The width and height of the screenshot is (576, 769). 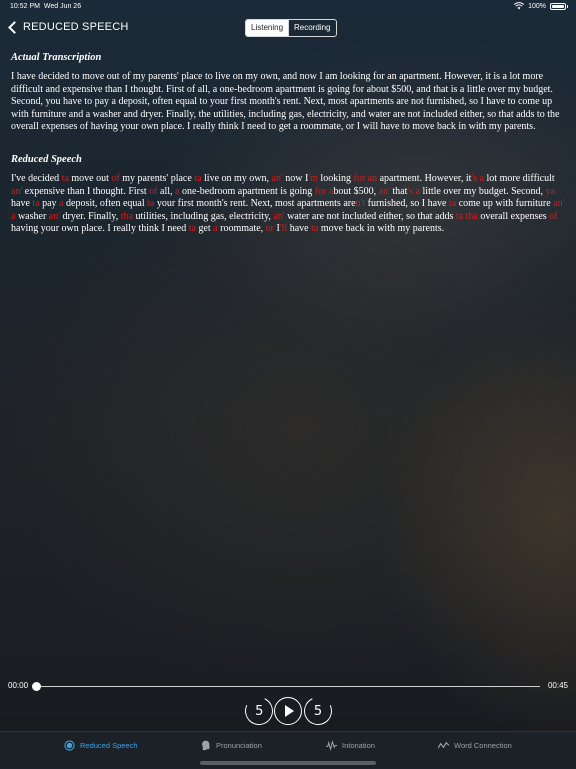 What do you see at coordinates (90, 178) in the screenshot?
I see `text-run: move out` at bounding box center [90, 178].